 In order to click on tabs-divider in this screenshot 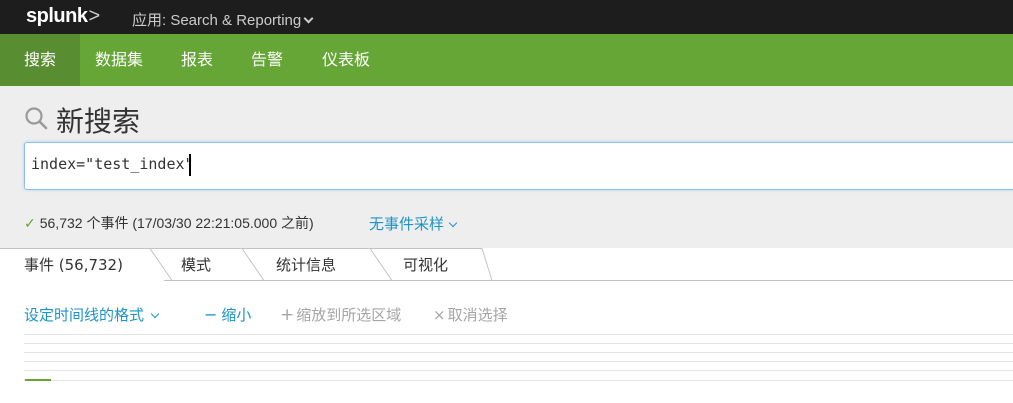, I will do `click(751, 280)`.